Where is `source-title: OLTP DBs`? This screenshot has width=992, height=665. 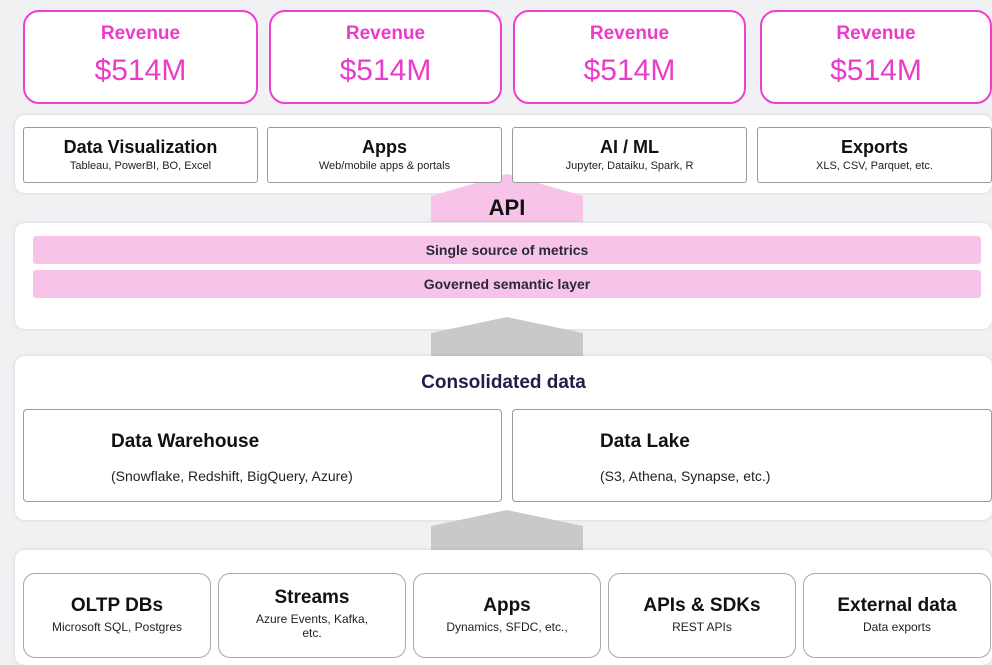 source-title: OLTP DBs is located at coordinates (117, 605).